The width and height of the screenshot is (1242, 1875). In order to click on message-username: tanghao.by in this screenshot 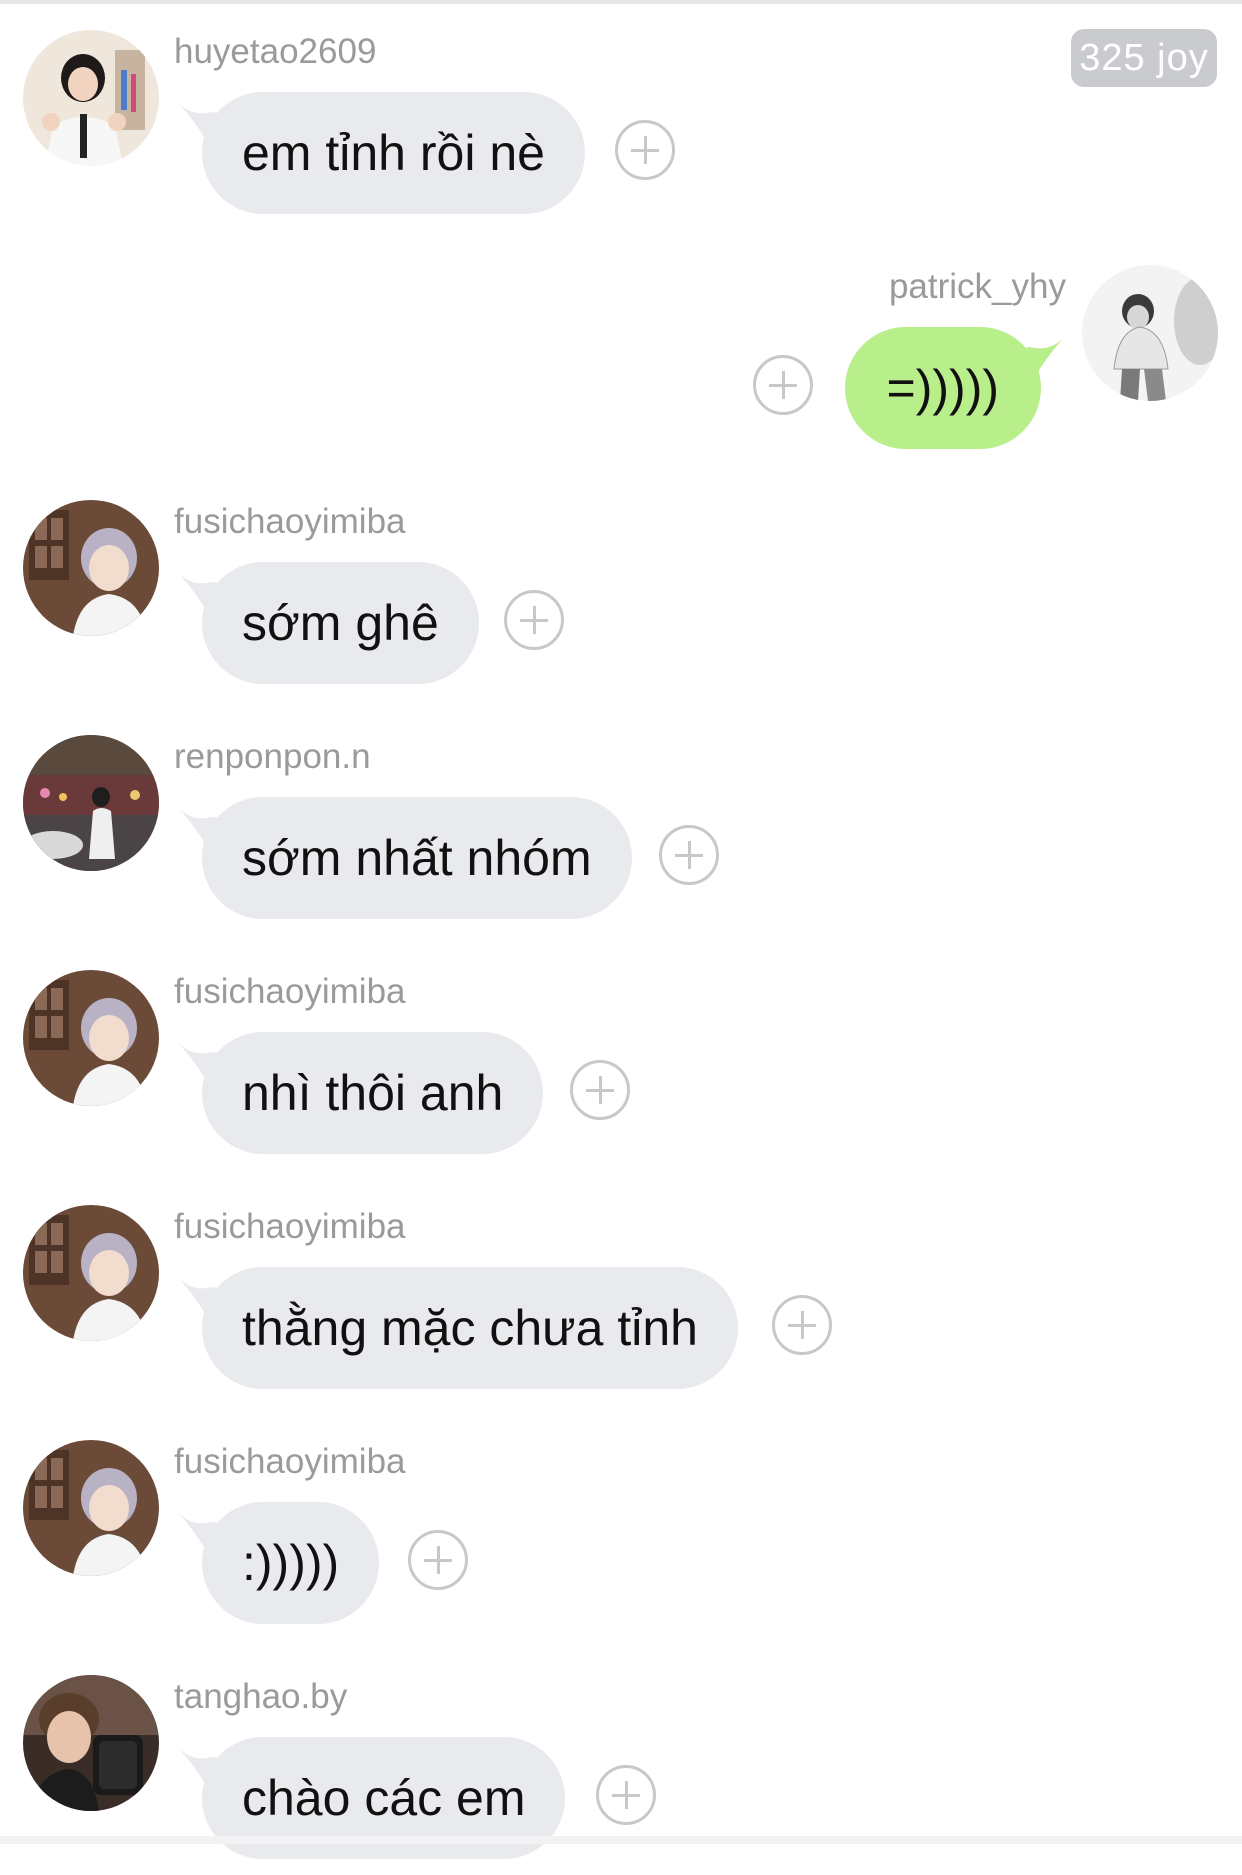, I will do `click(260, 1697)`.